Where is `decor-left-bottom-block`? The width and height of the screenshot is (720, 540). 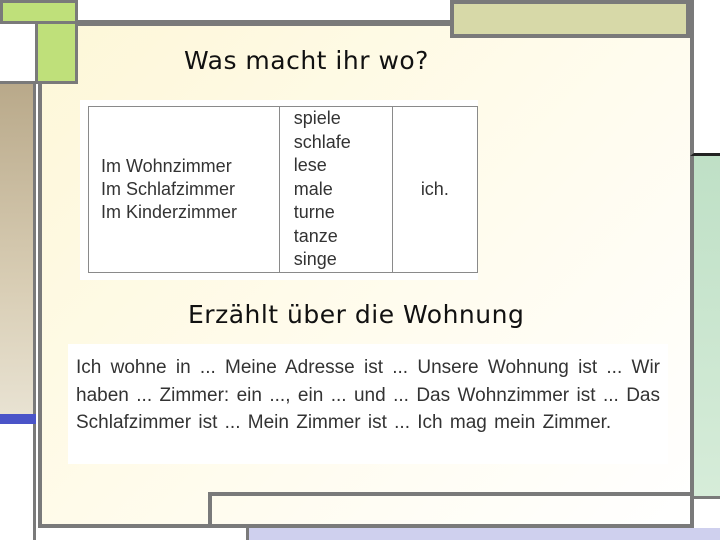 decor-left-bottom-block is located at coordinates (18, 482).